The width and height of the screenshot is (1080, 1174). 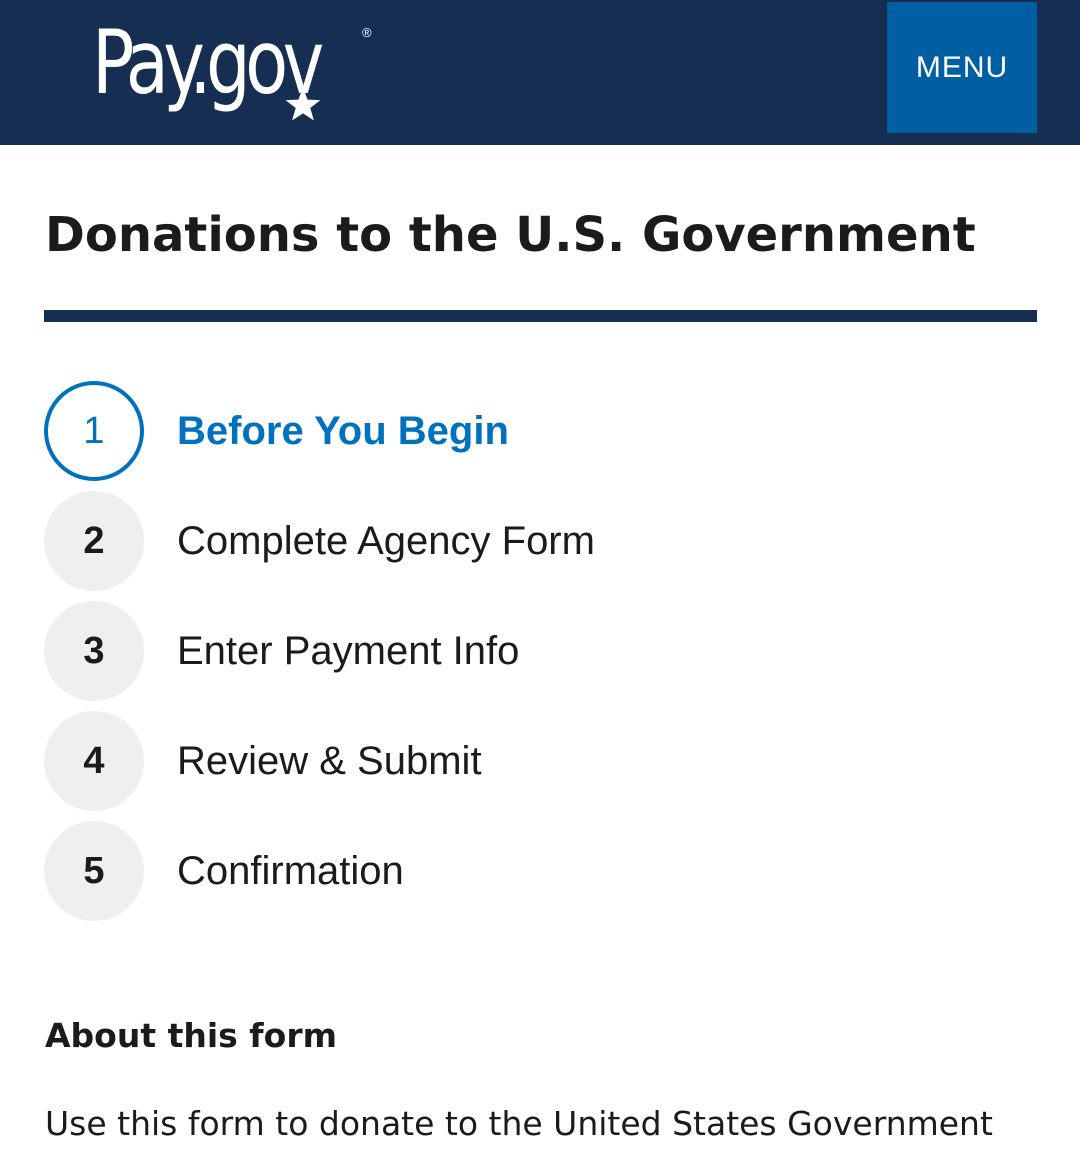 I want to click on step-item-complete-agency-form: 2 Complete Agency Form, so click(x=540, y=541).